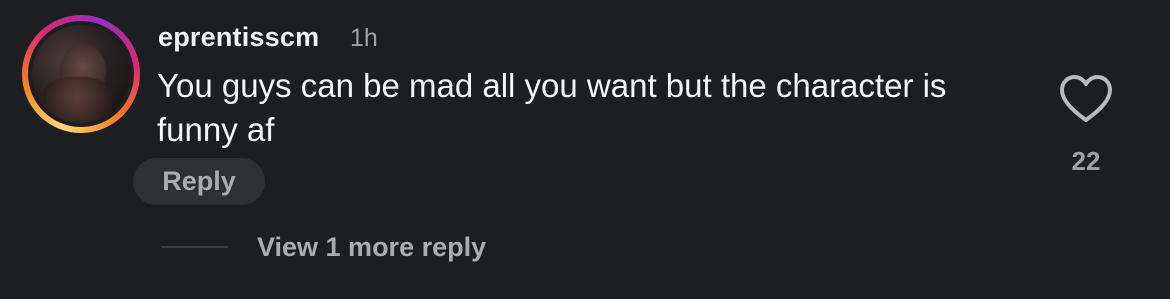 This screenshot has height=299, width=1170. What do you see at coordinates (1086, 161) in the screenshot?
I see `like-count: 22` at bounding box center [1086, 161].